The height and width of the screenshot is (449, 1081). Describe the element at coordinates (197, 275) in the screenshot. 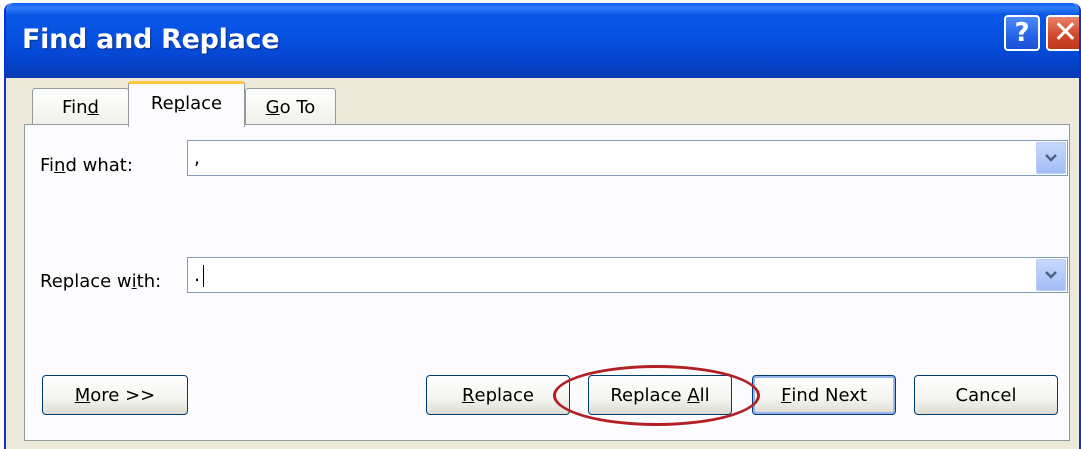

I see `replace-with-input: .` at that location.